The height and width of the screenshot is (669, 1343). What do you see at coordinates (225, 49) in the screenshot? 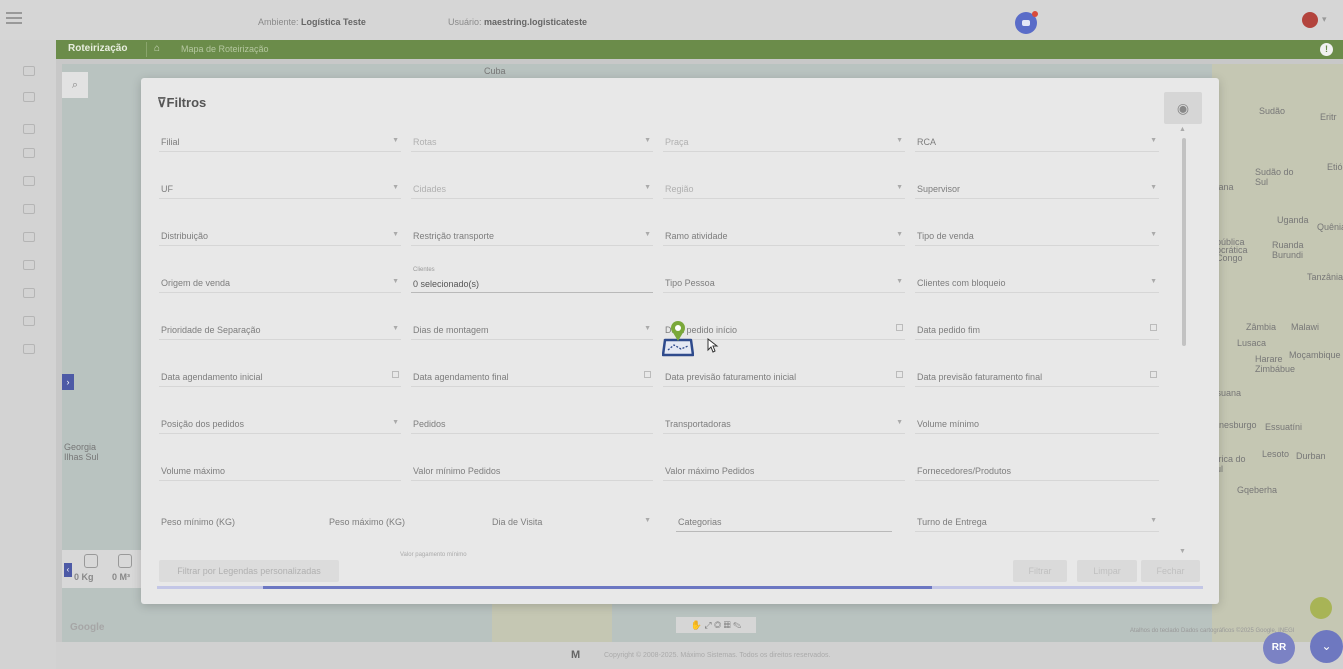
I see `breadcrumb: Mapa de Roteirização` at bounding box center [225, 49].